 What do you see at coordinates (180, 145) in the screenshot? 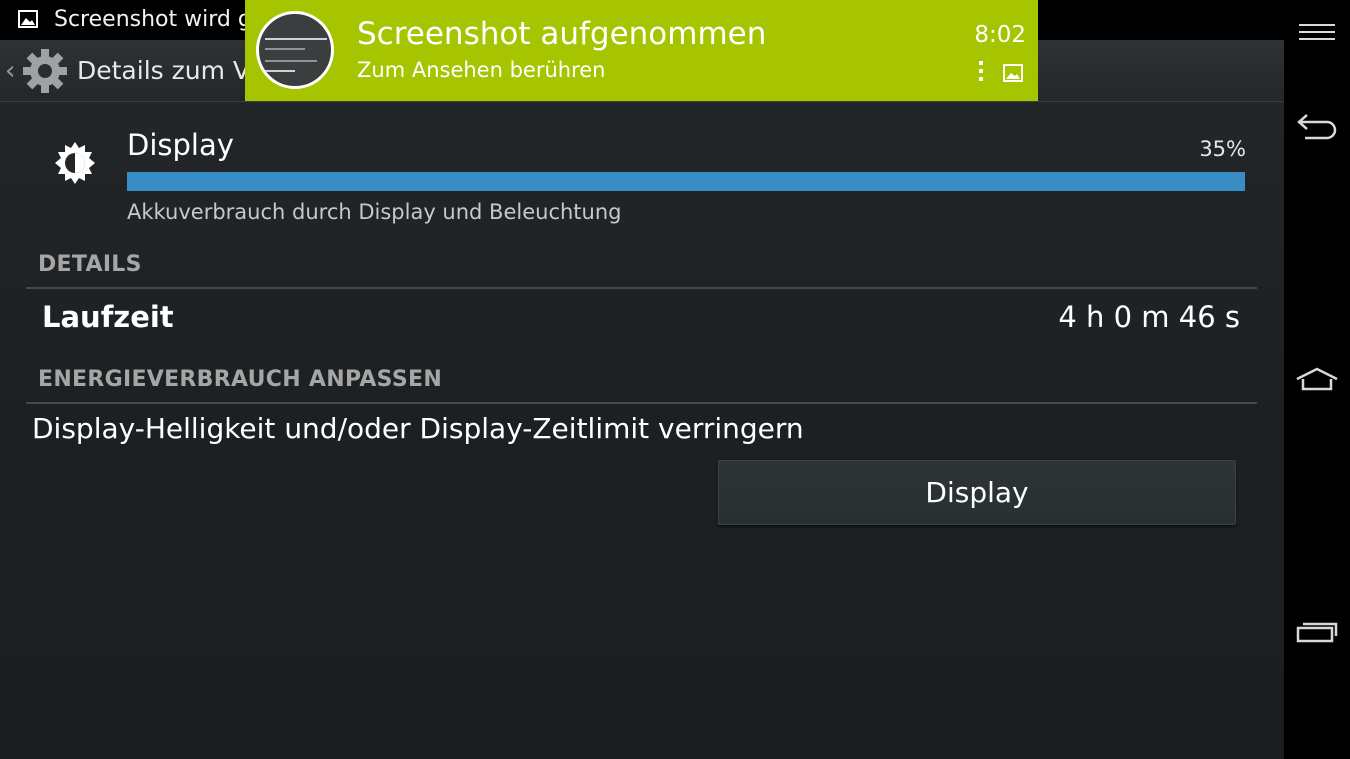
I see `usage-label: Display` at bounding box center [180, 145].